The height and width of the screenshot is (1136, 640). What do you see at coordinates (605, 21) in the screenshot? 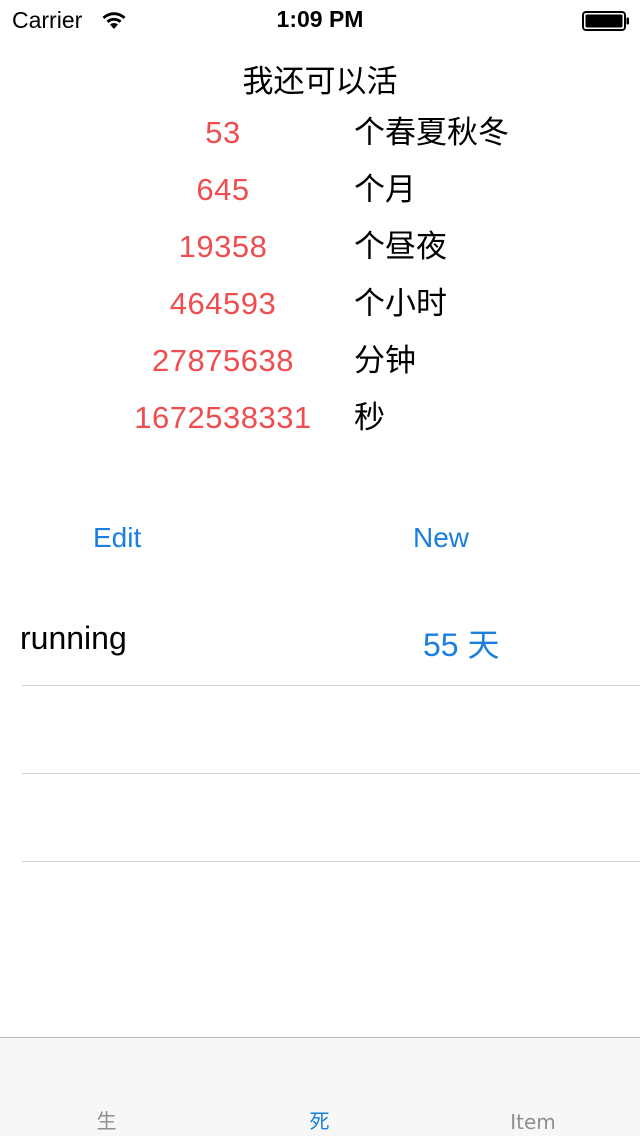
I see `battery-icon` at bounding box center [605, 21].